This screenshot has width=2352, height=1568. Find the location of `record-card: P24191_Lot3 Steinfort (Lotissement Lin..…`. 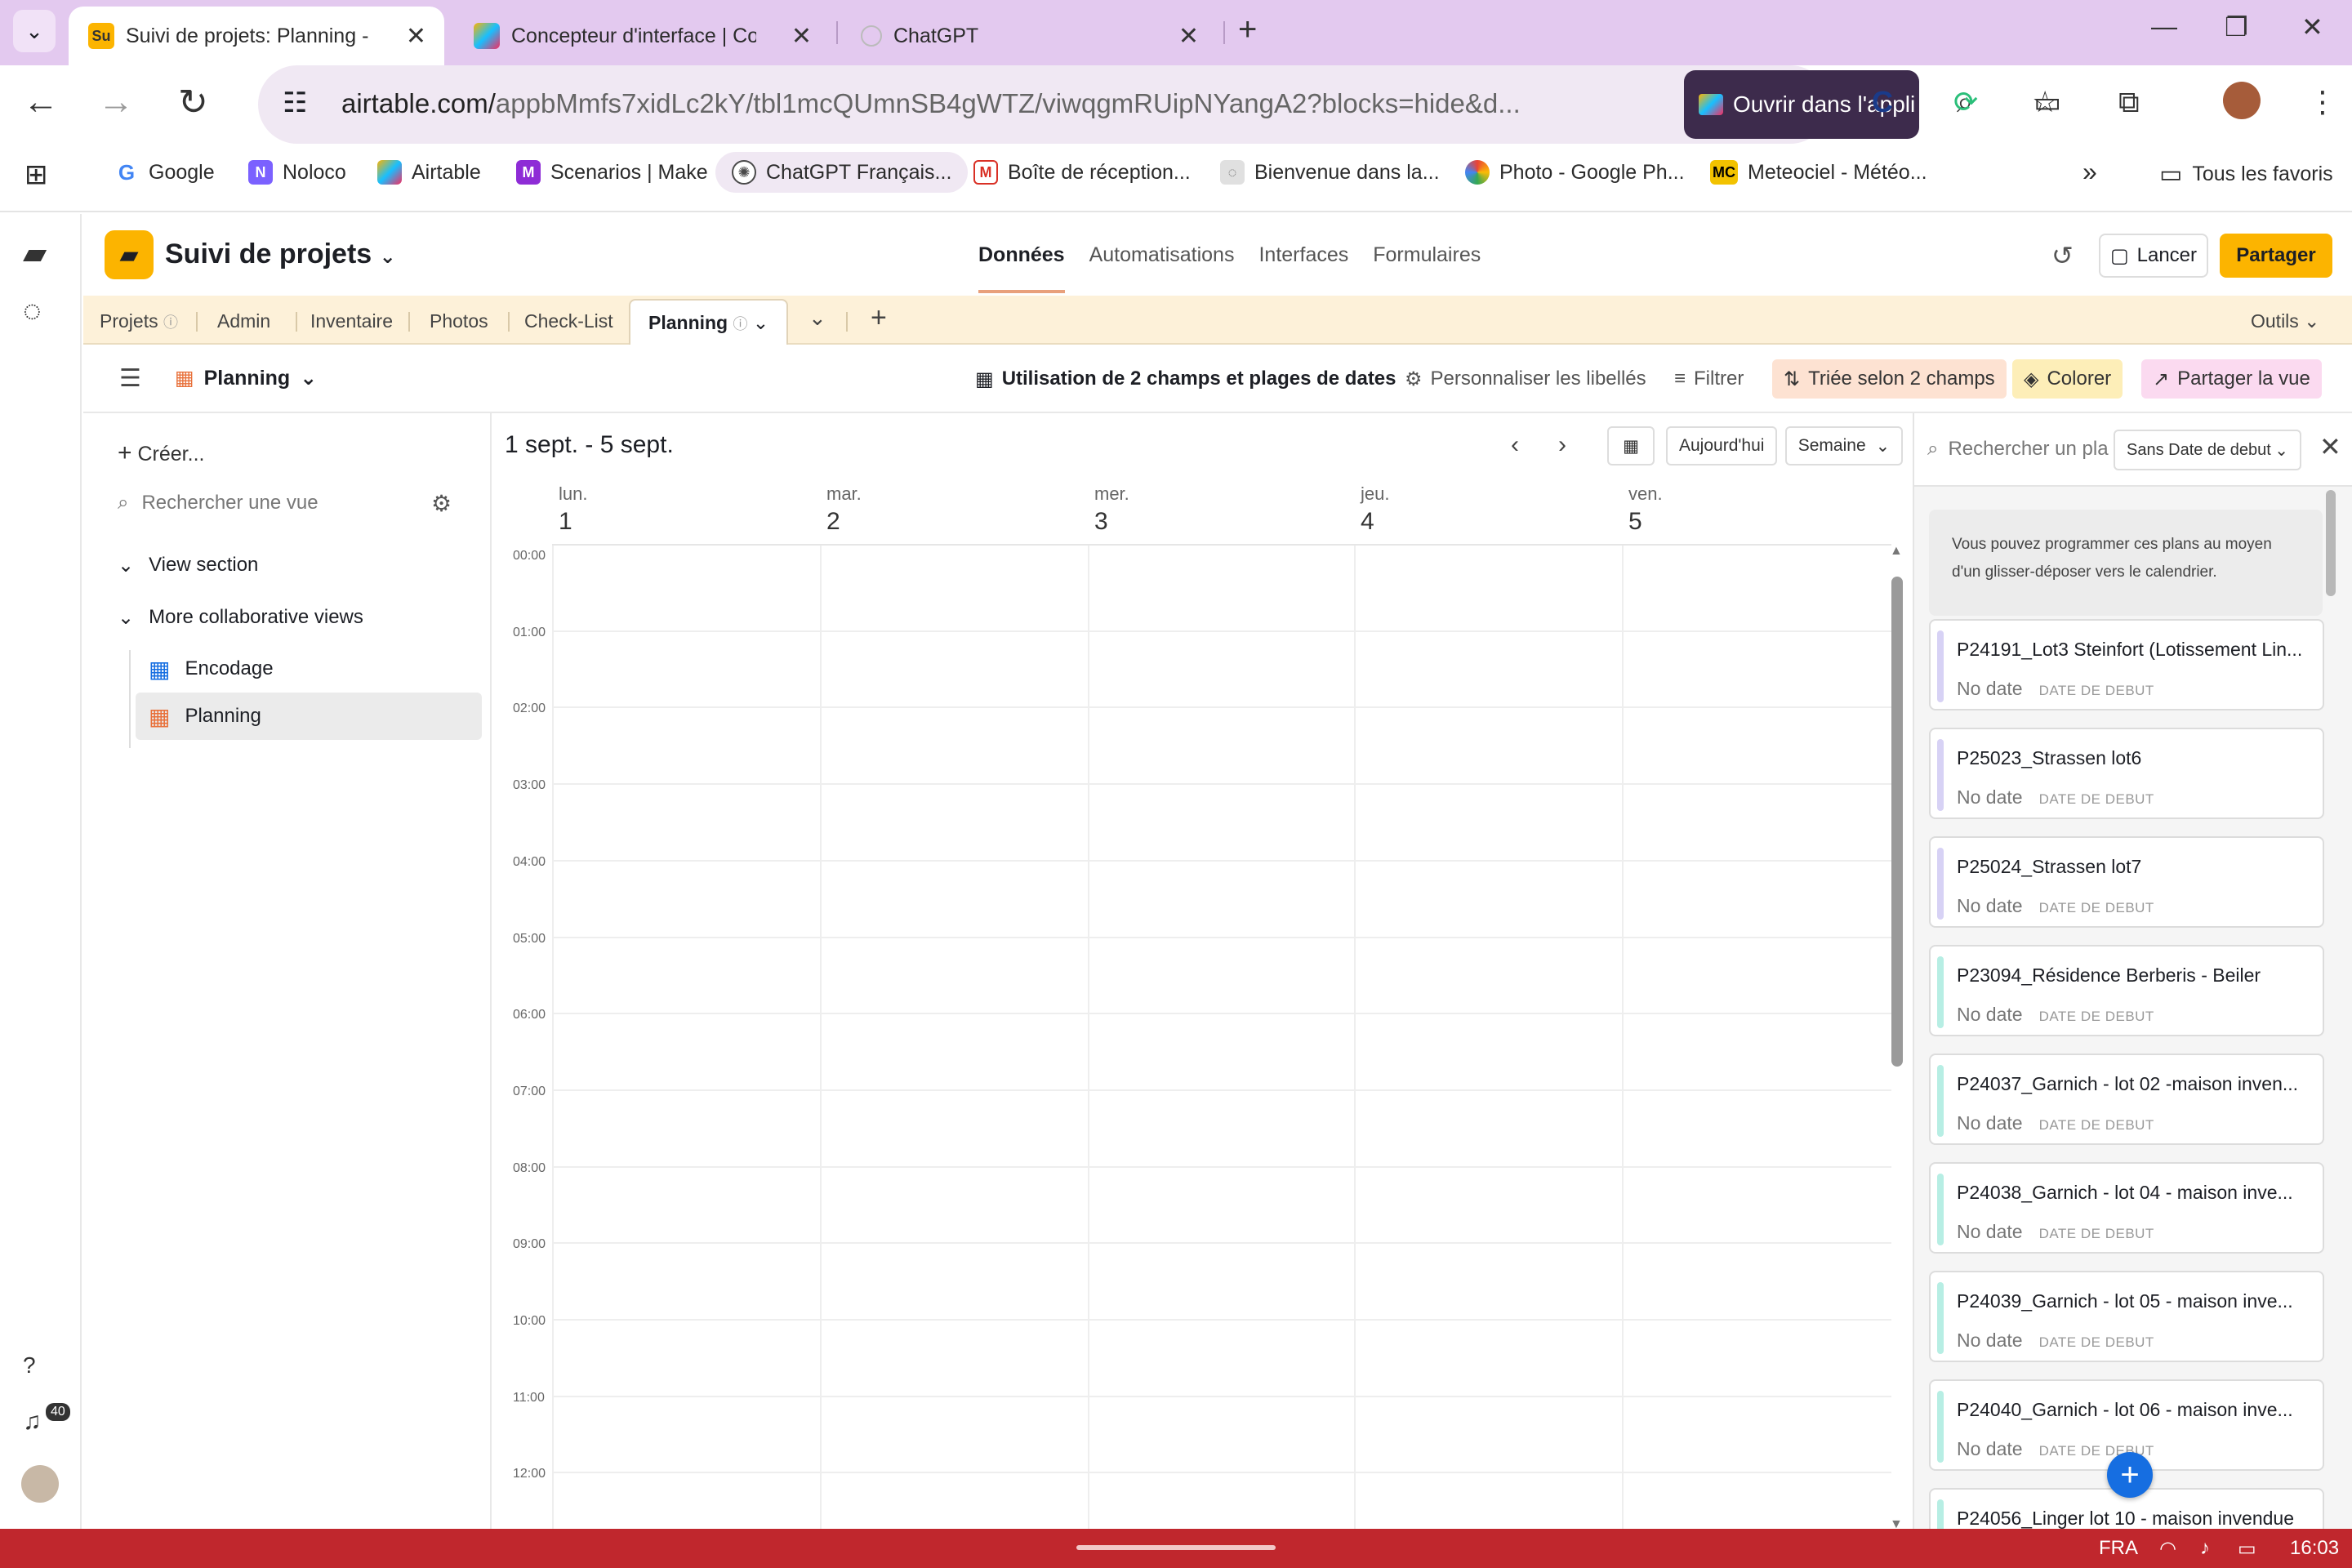

record-card: P24191_Lot3 Steinfort (Lotissement Lin..… is located at coordinates (2126, 664).